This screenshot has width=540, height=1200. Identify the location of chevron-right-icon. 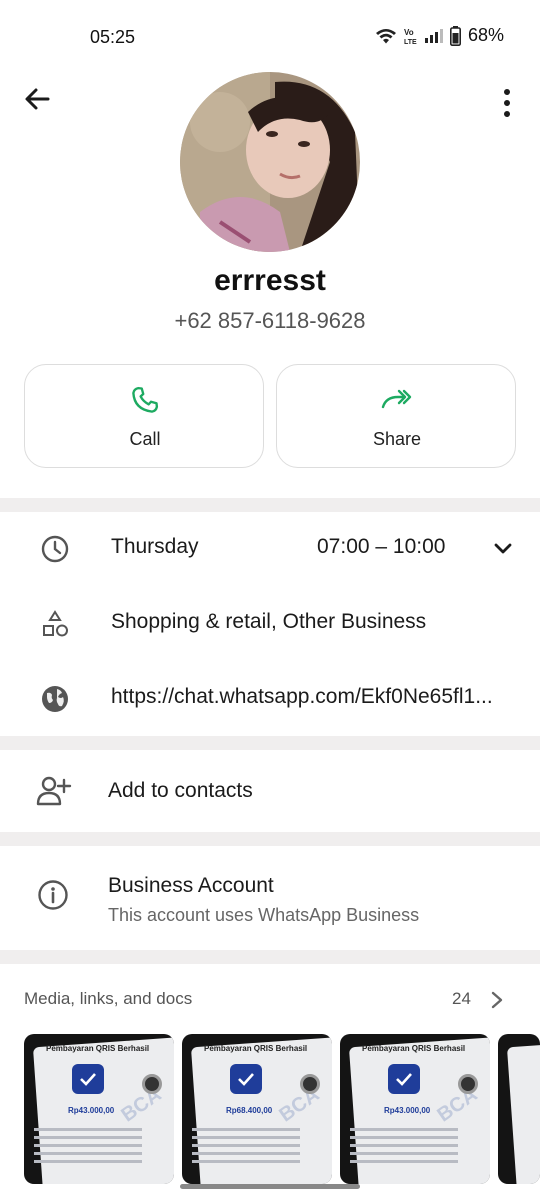
(497, 1002).